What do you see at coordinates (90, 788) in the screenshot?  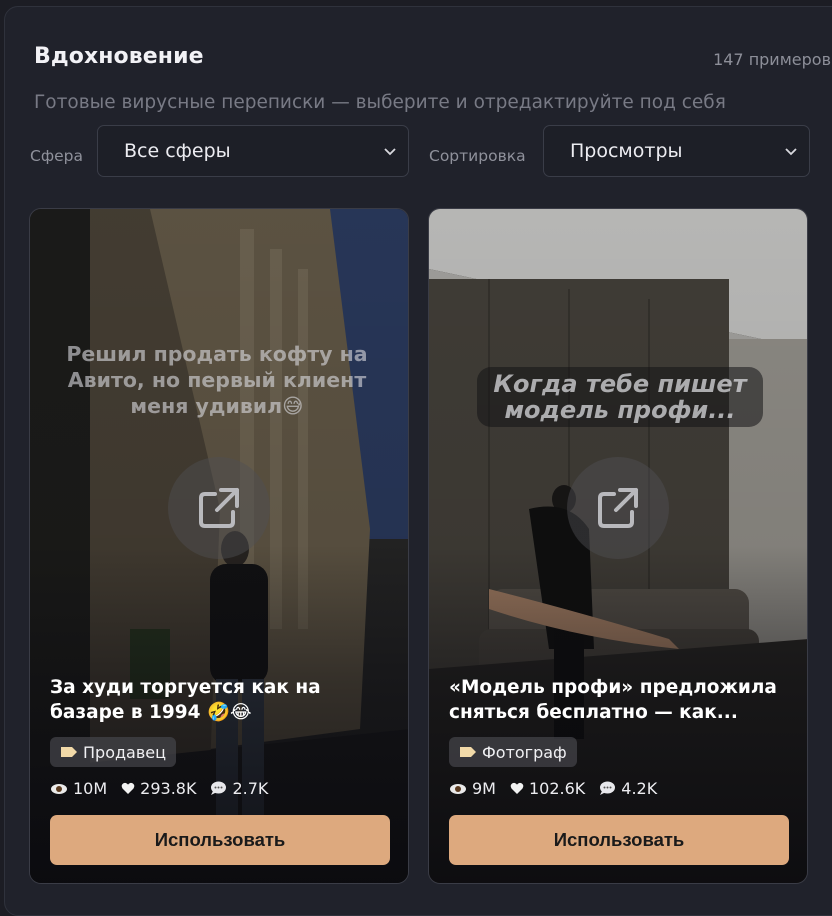 I see `views-count: 10M` at bounding box center [90, 788].